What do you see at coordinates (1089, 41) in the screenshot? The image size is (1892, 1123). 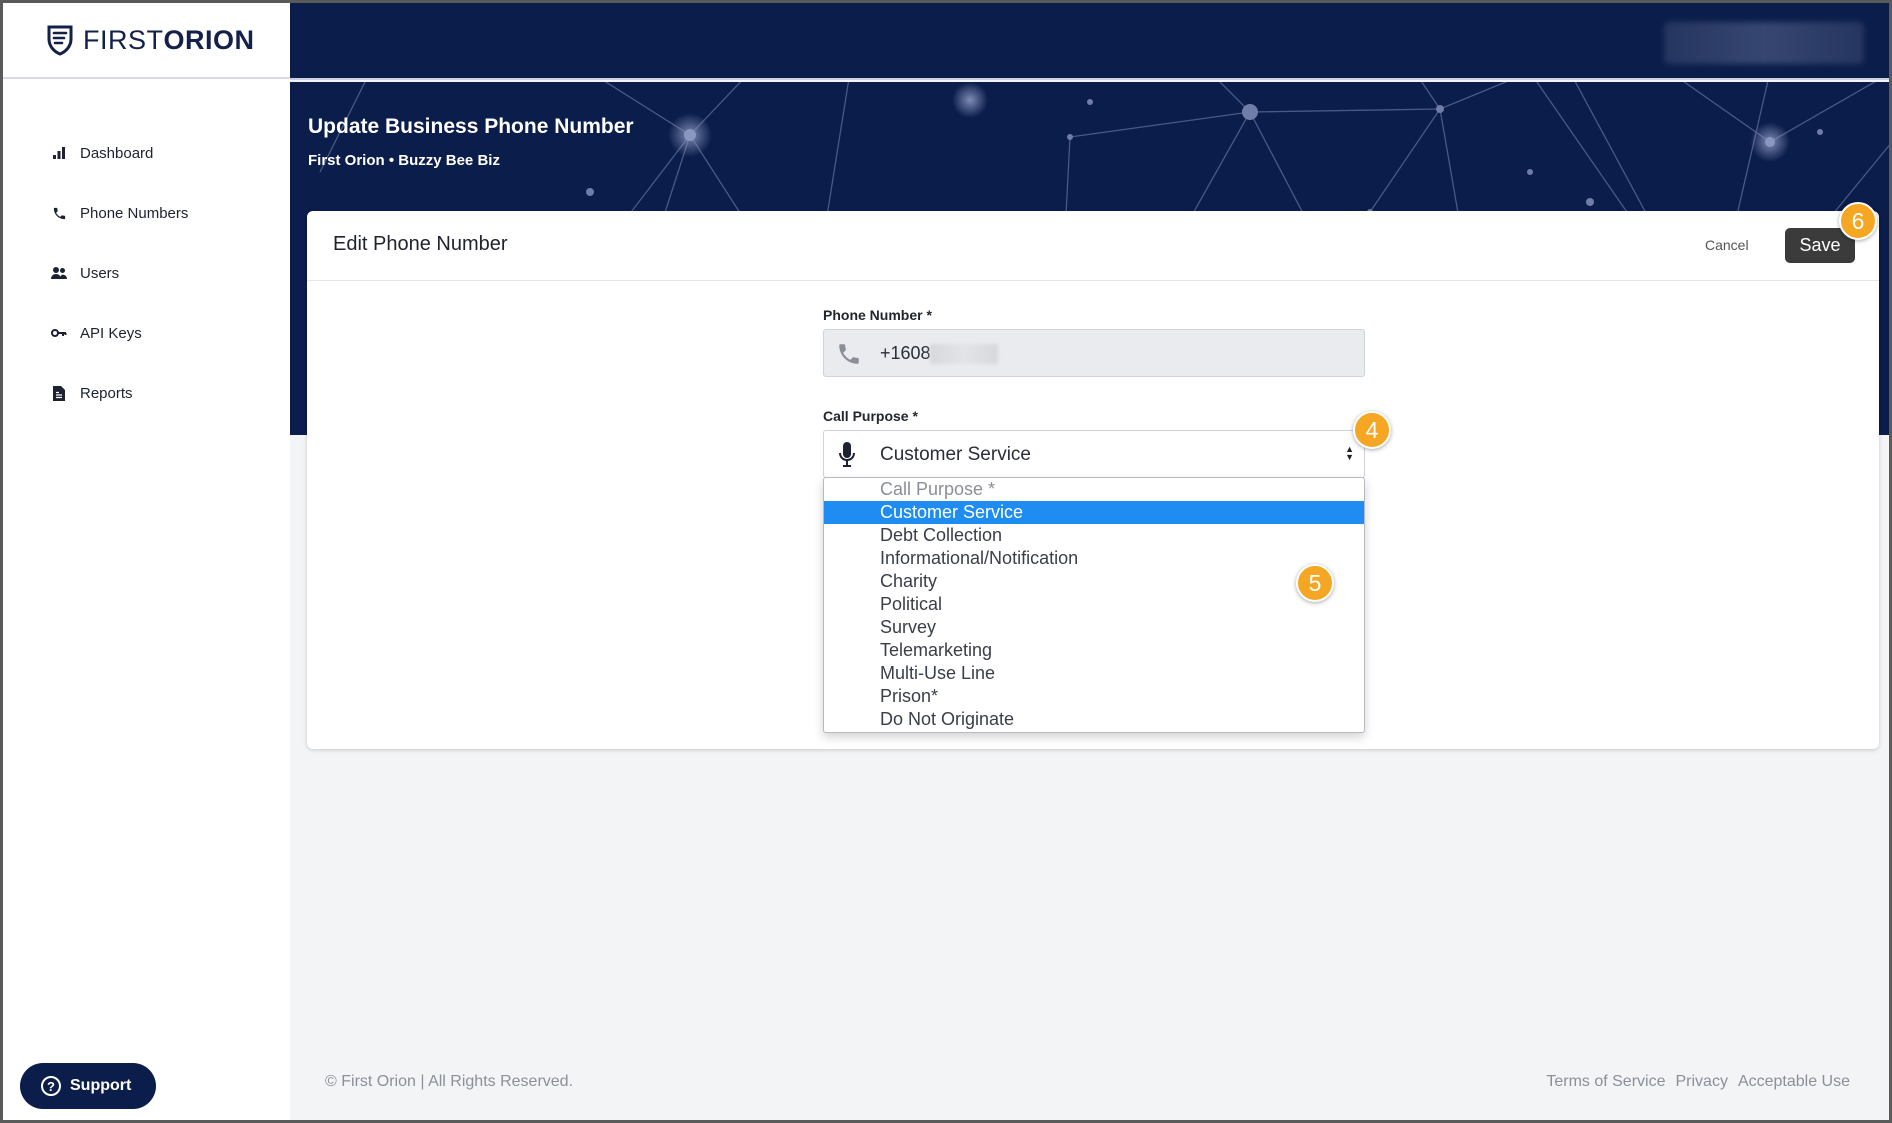 I see `top-header` at bounding box center [1089, 41].